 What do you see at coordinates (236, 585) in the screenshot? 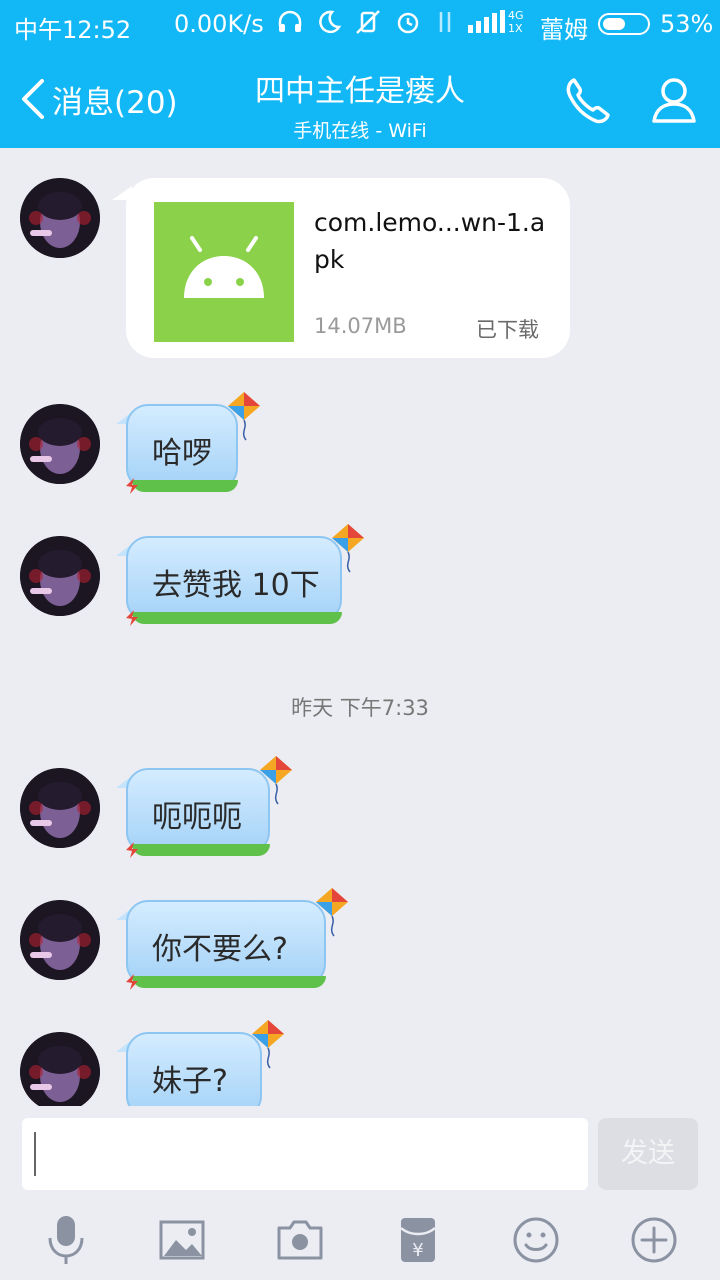
I see `message-text: 去赞我 10下` at bounding box center [236, 585].